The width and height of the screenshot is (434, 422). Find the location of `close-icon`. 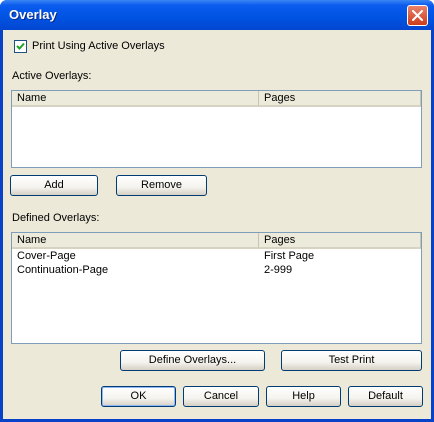

close-icon is located at coordinates (417, 15).